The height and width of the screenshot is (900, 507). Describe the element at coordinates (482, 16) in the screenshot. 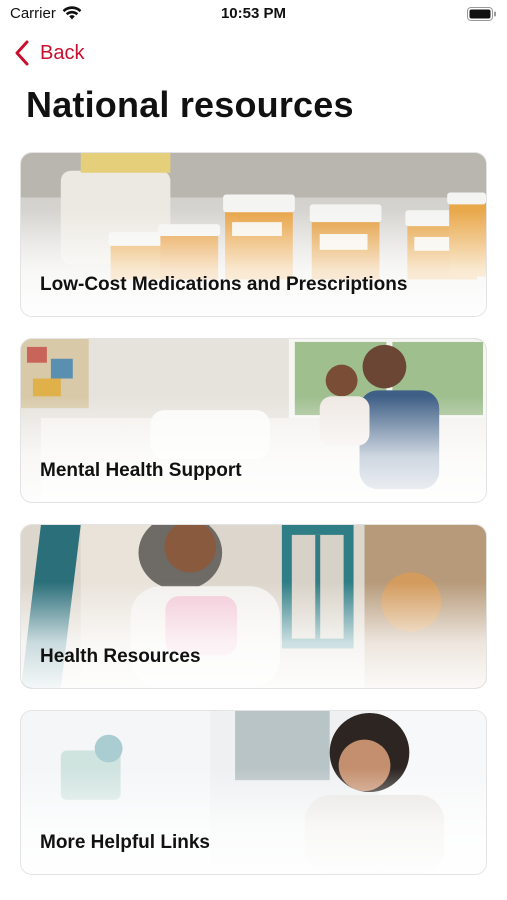

I see `battery-icon` at that location.